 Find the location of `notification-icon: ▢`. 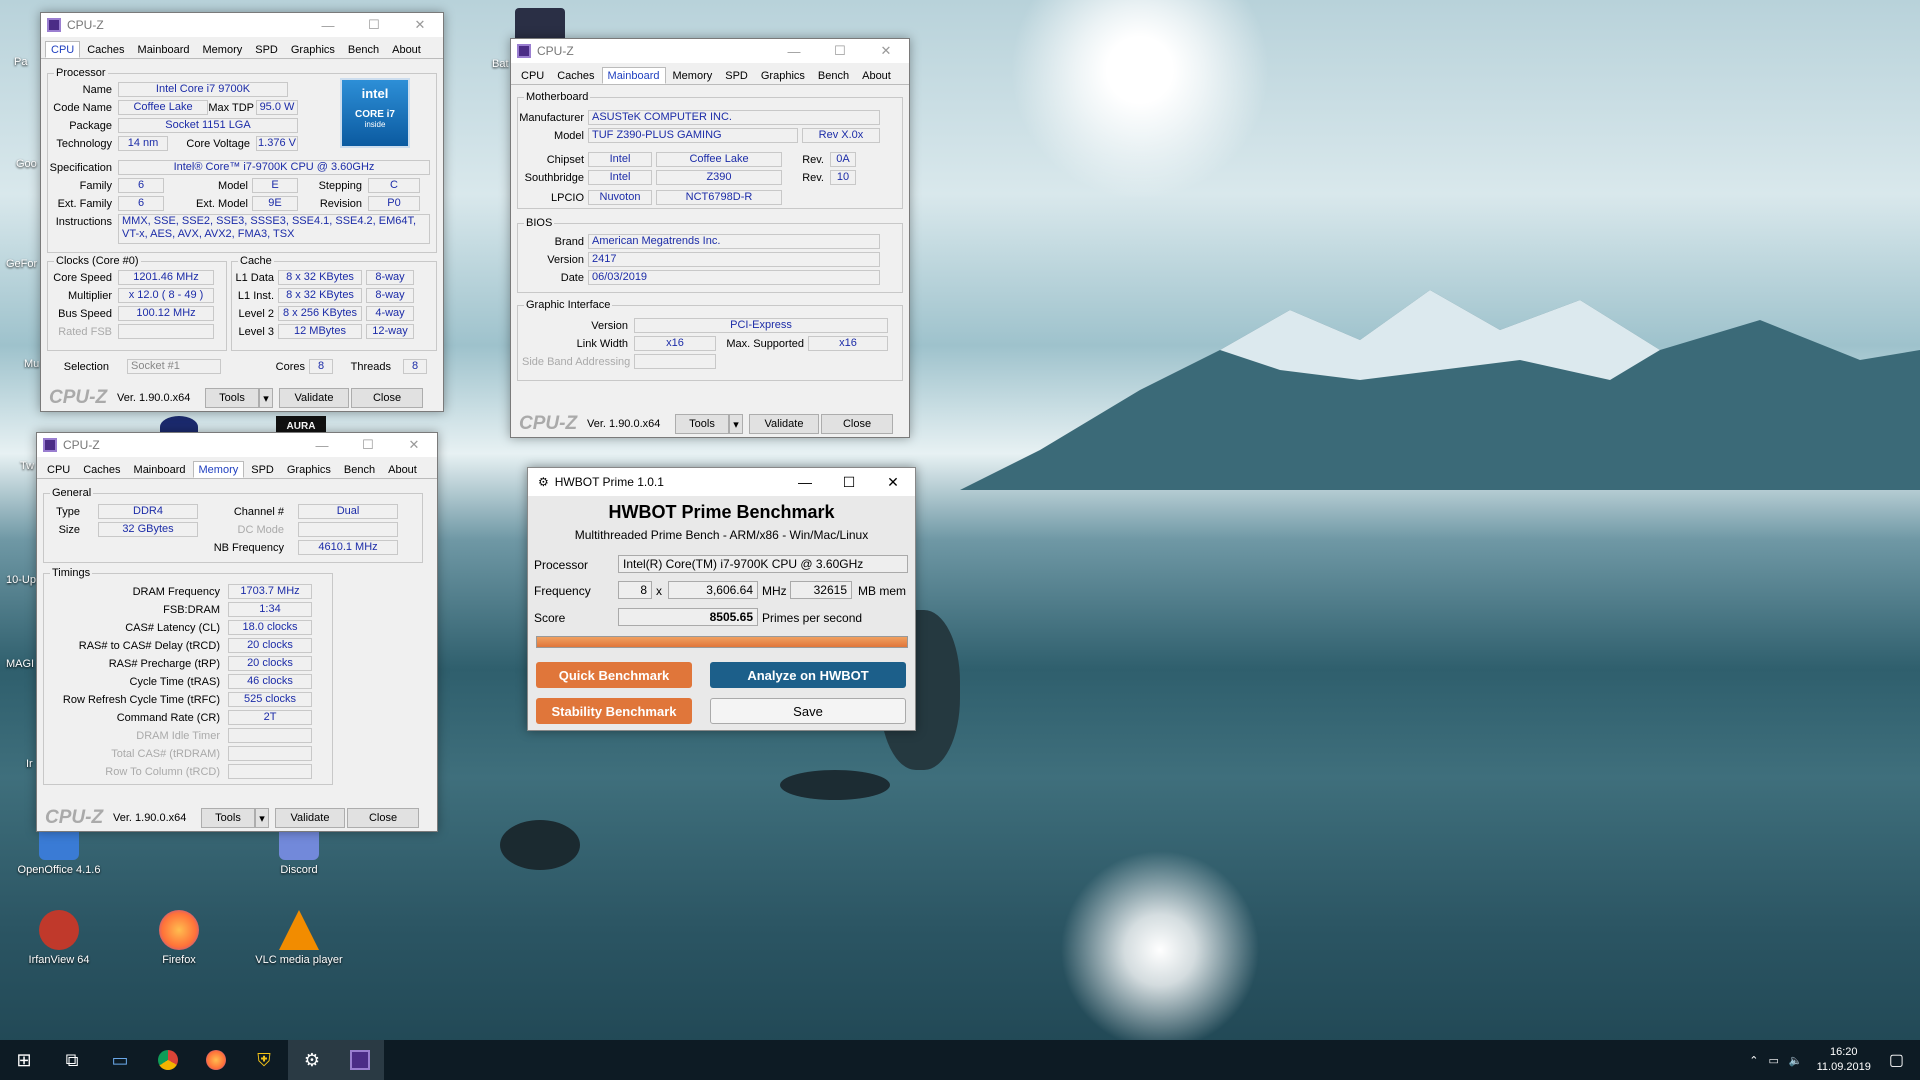

notification-icon: ▢ is located at coordinates (1896, 1060).